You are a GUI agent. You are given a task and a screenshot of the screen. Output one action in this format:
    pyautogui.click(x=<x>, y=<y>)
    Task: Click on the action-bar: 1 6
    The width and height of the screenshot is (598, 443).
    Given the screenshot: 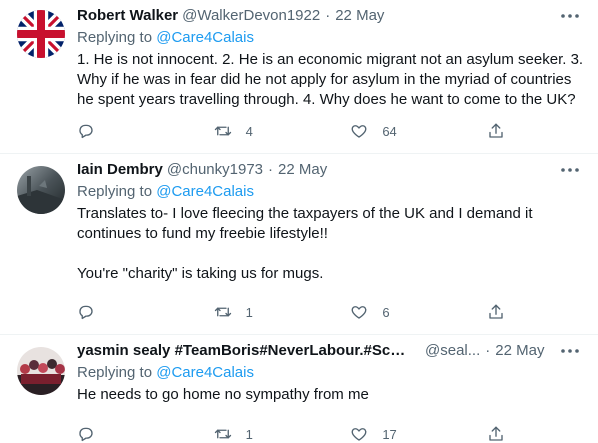 What is the action you would take?
    pyautogui.click(x=292, y=312)
    